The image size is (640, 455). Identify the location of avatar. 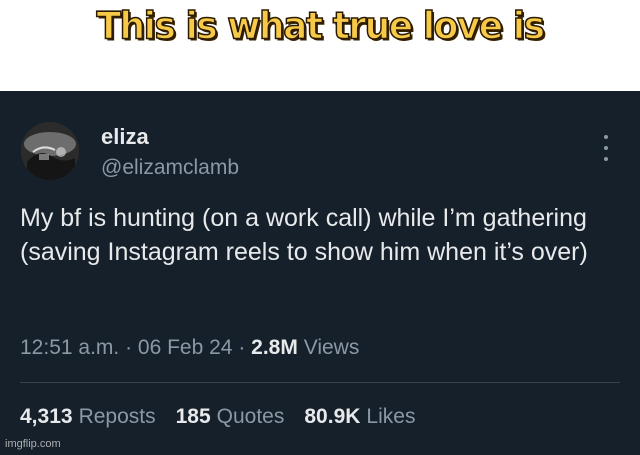
(50, 151).